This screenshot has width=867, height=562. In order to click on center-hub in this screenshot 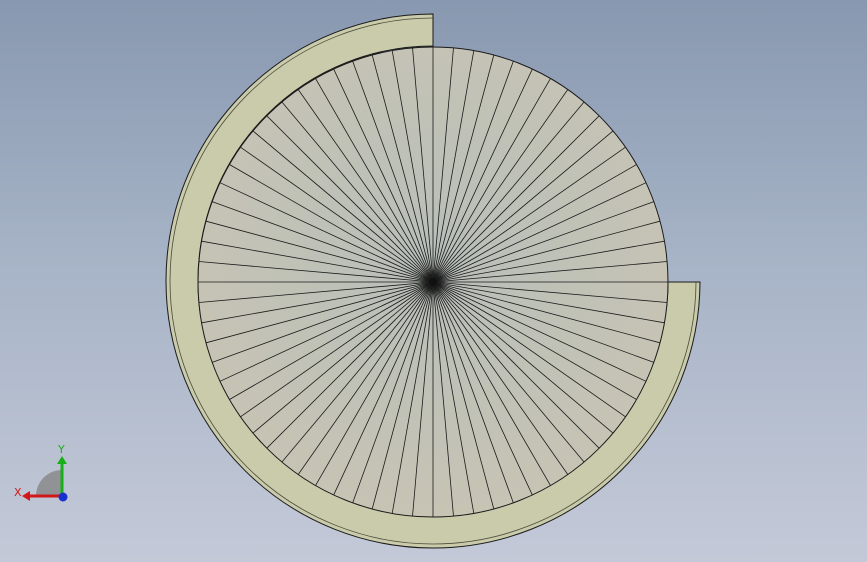, I will do `click(433, 282)`.